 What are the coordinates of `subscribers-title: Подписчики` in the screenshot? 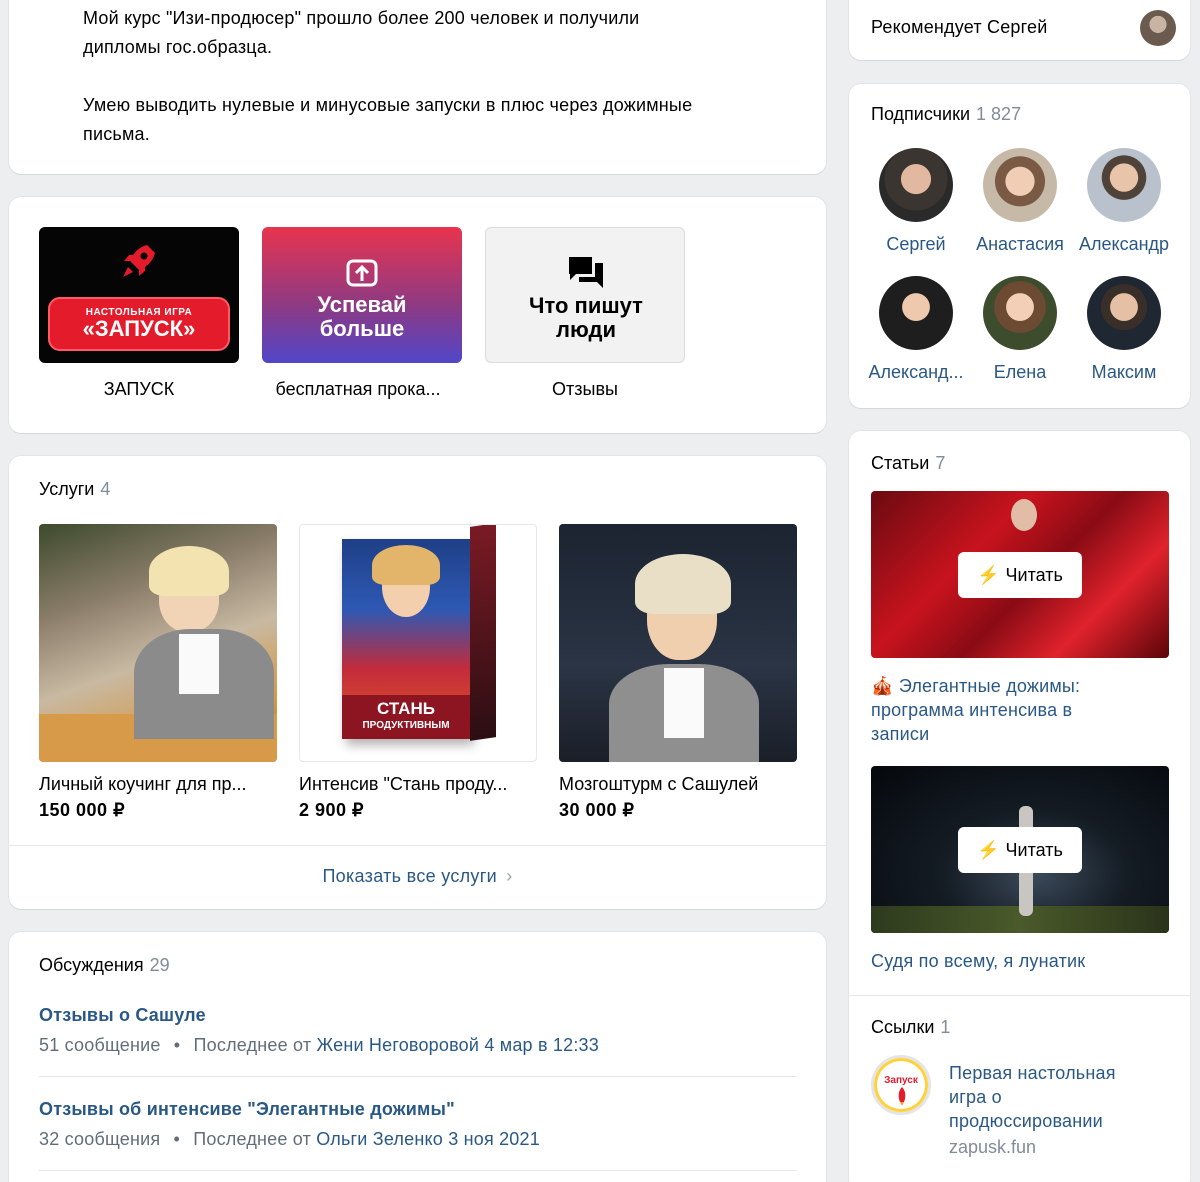 It's located at (921, 114).